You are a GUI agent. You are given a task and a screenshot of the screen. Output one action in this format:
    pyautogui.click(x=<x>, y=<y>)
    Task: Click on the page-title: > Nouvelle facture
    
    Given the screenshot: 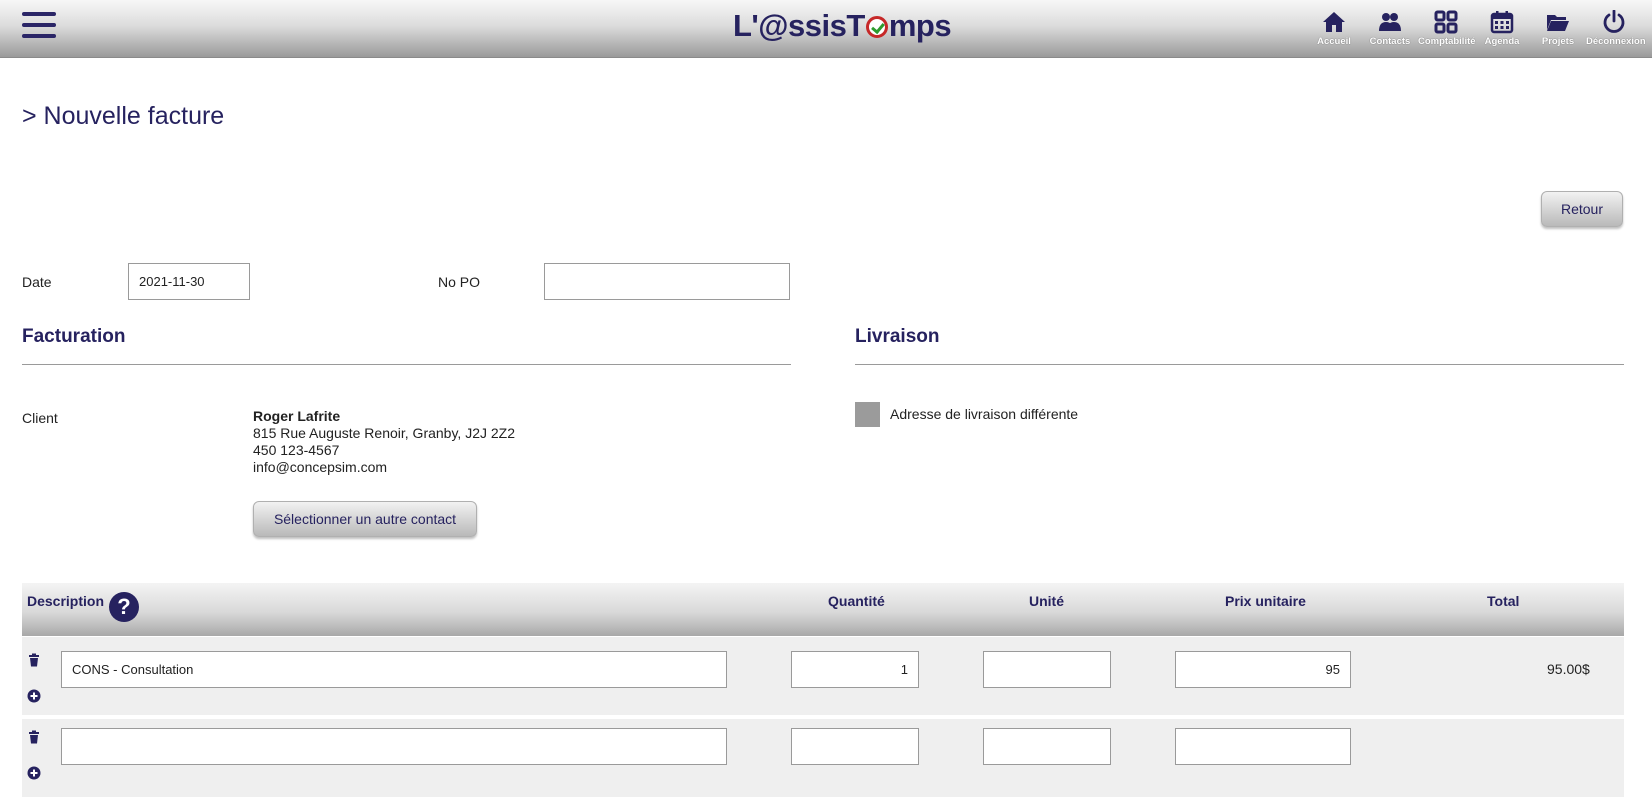 What is the action you would take?
    pyautogui.click(x=123, y=116)
    